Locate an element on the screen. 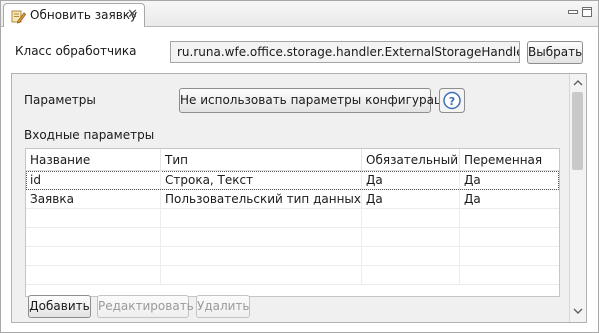  input-params-label: Входные параметры is located at coordinates (89, 135).